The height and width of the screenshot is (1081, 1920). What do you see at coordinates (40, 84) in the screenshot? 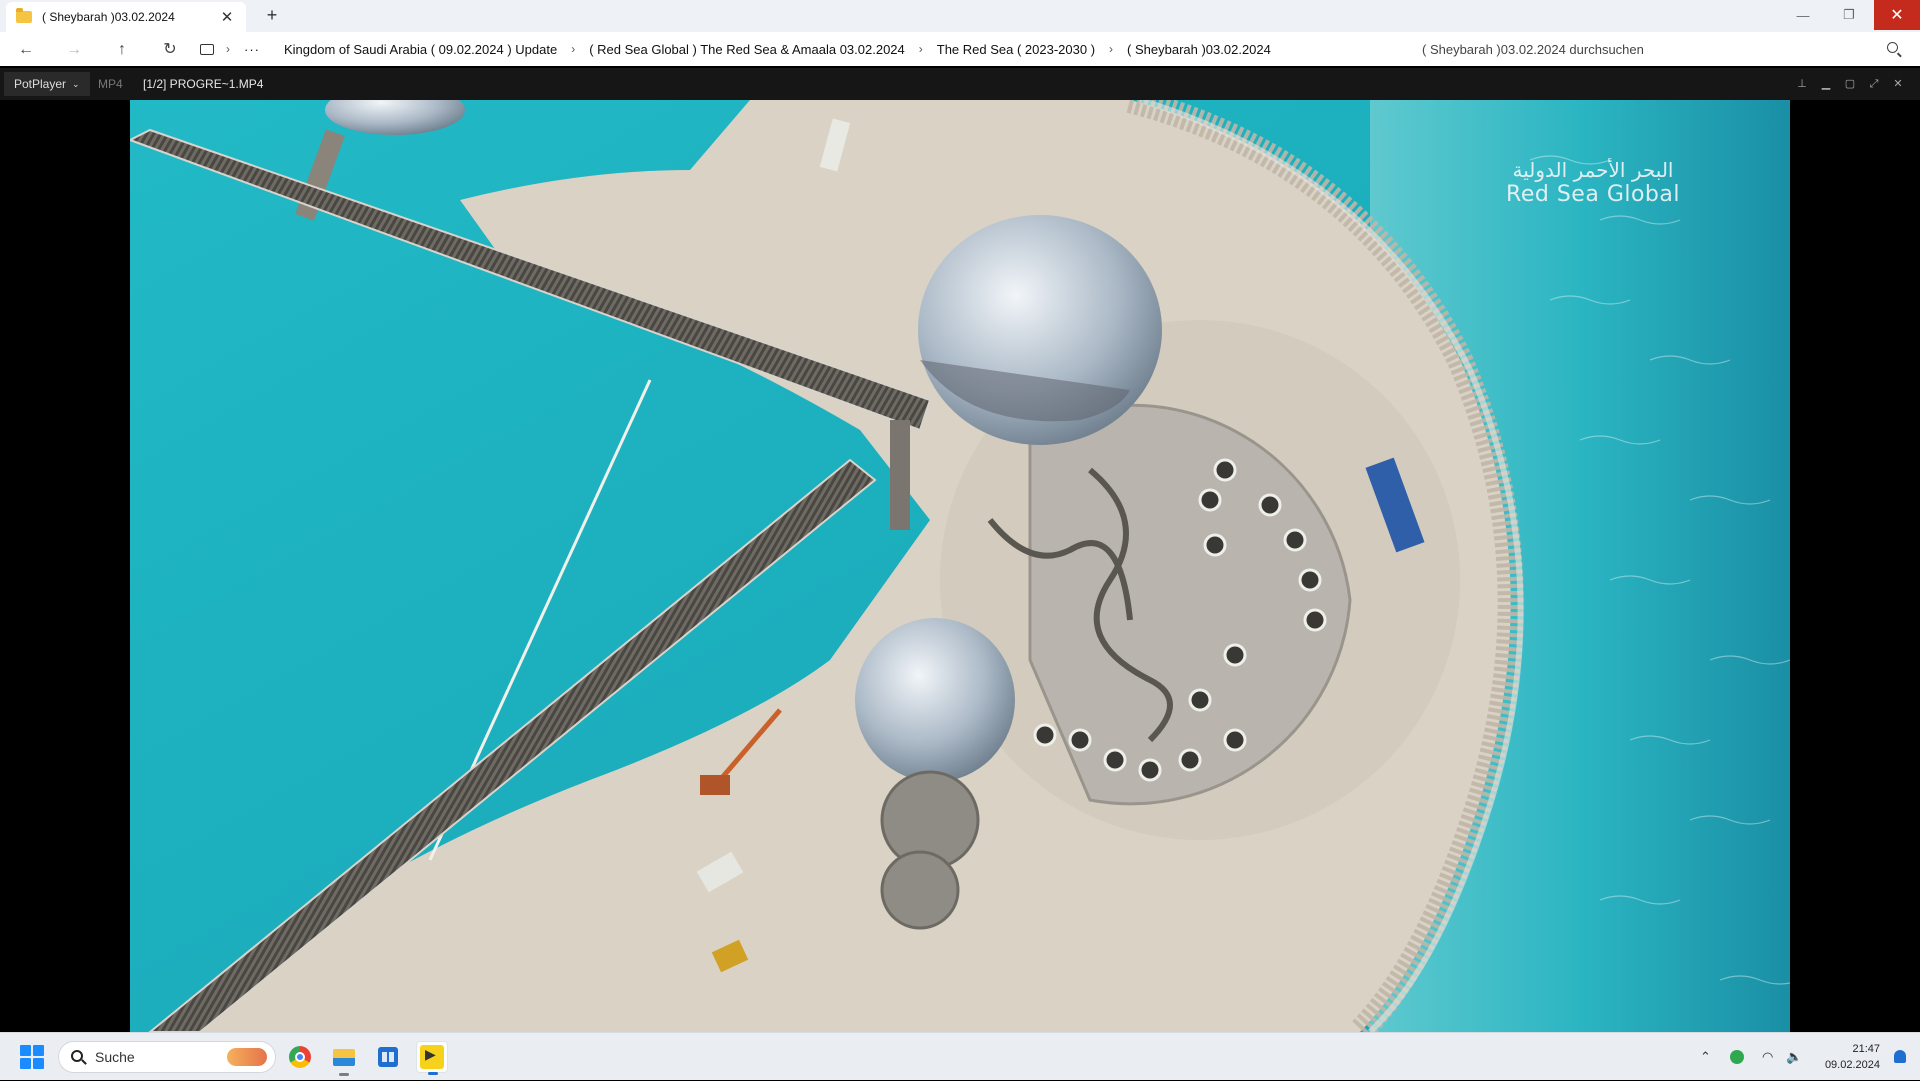
I see `player-brand: PotPlayer` at bounding box center [40, 84].